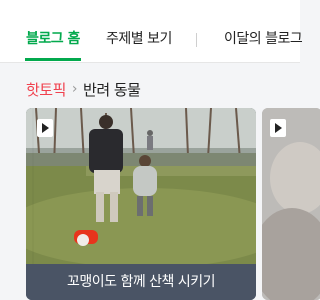  Describe the element at coordinates (291, 204) in the screenshot. I see `video-card-partial` at that location.